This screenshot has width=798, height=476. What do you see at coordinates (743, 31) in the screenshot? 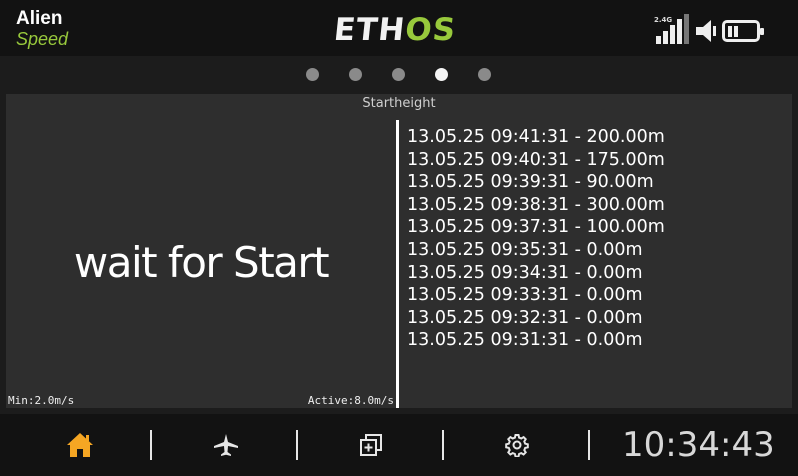
I see `battery-icon` at bounding box center [743, 31].